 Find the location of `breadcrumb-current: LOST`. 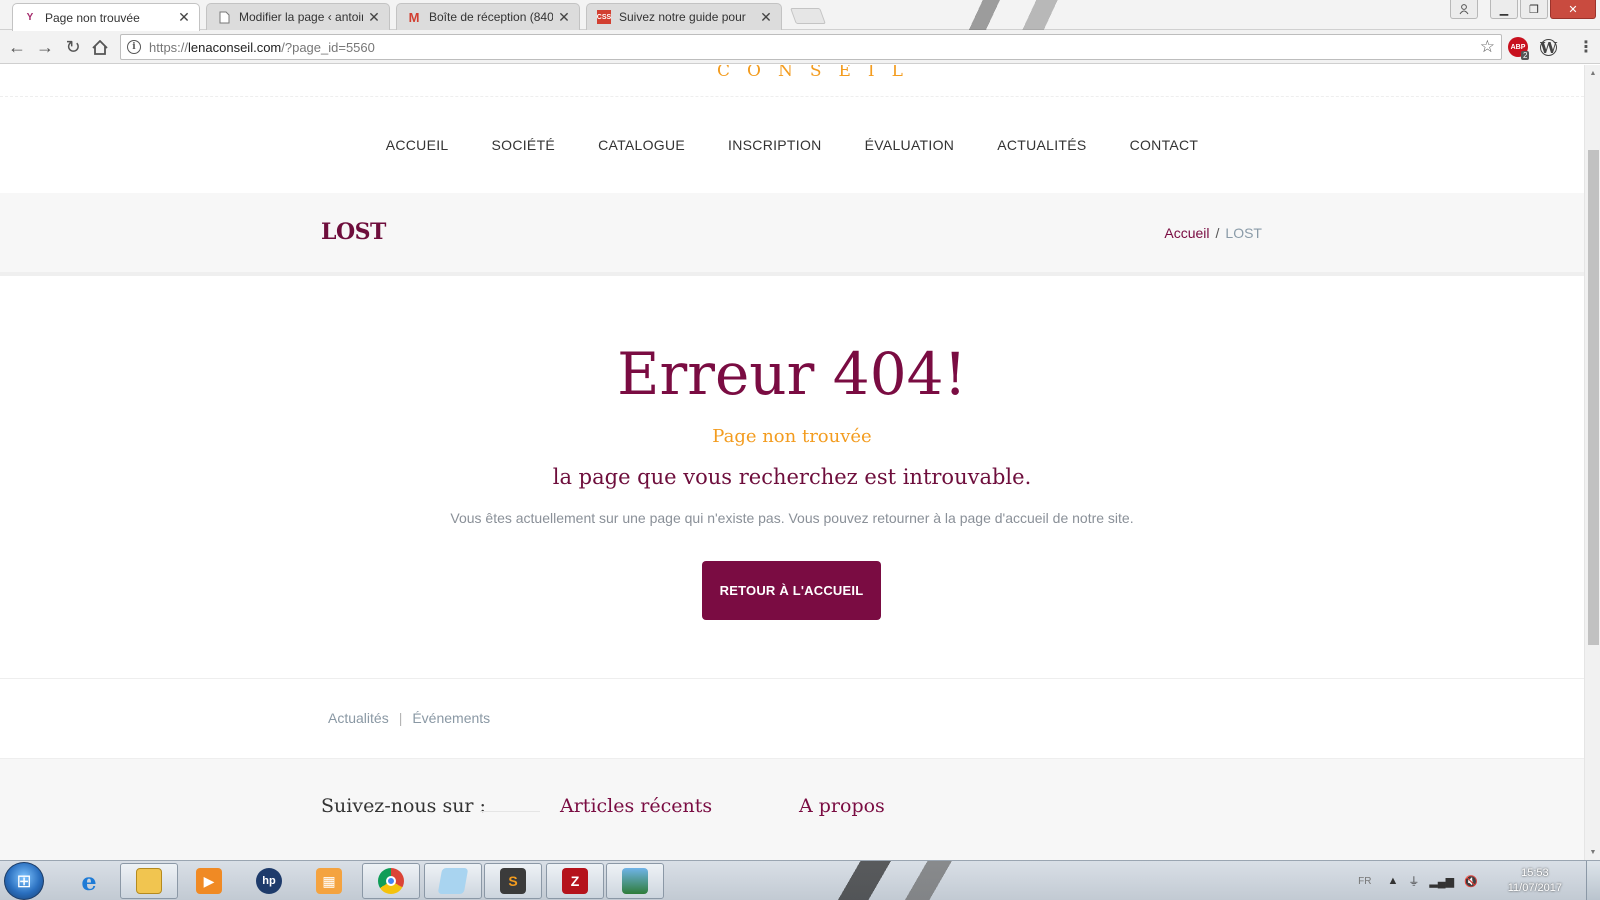

breadcrumb-current: LOST is located at coordinates (1243, 233).